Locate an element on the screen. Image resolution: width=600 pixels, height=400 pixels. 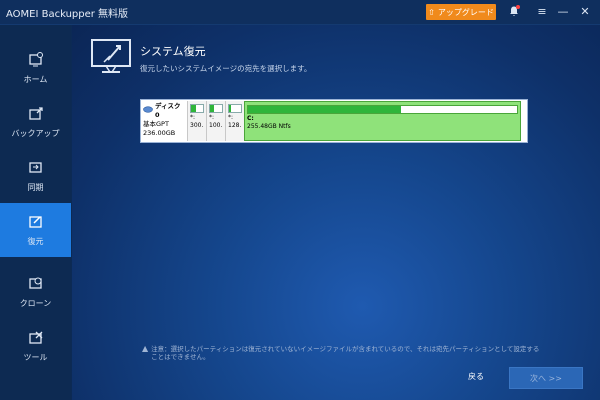
sidebar-item-label: バックアップ is located at coordinates (35, 133).